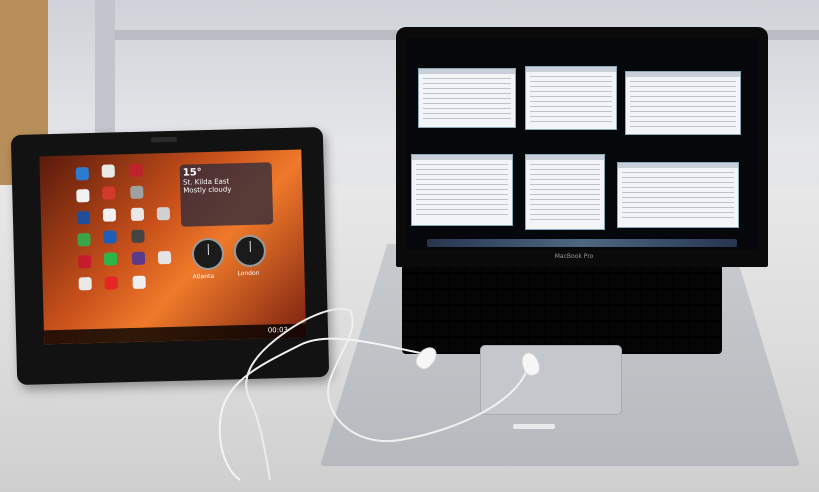  Describe the element at coordinates (175, 334) in the screenshot. I see `tablet-status-bar: 00:03` at that location.